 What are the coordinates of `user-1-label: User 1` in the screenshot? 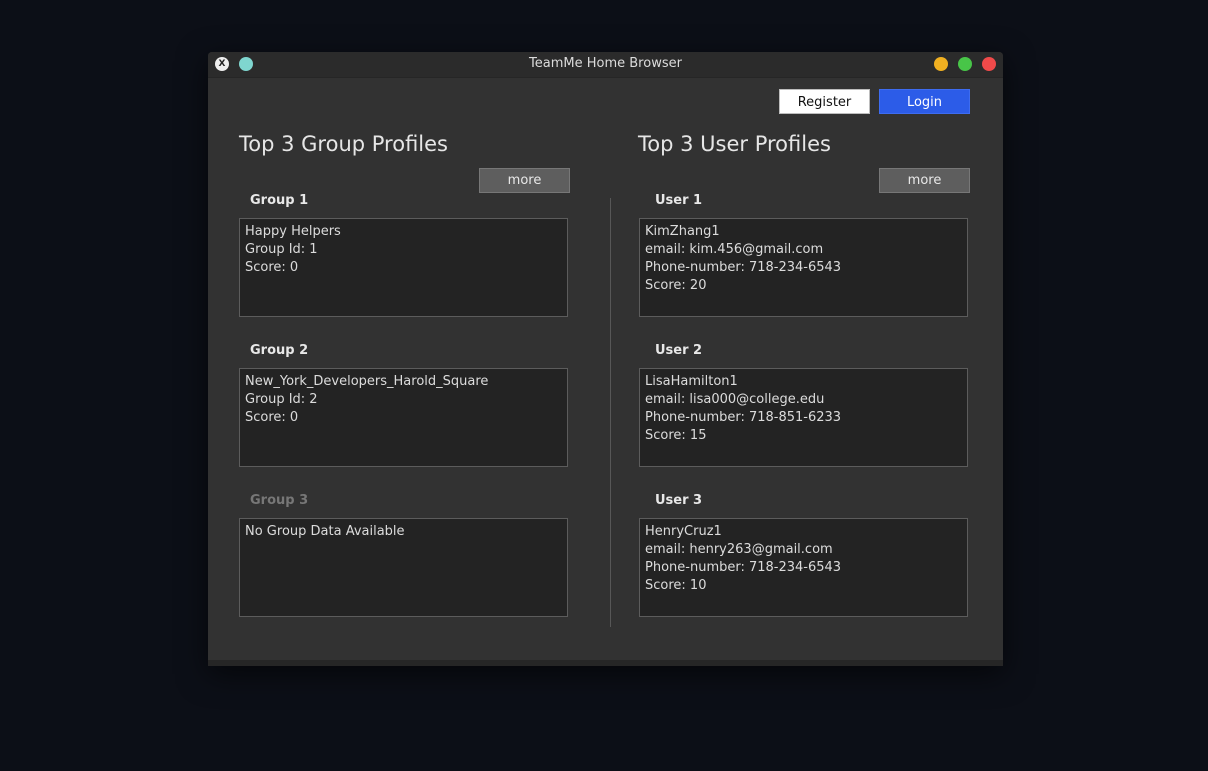 It's located at (679, 200).